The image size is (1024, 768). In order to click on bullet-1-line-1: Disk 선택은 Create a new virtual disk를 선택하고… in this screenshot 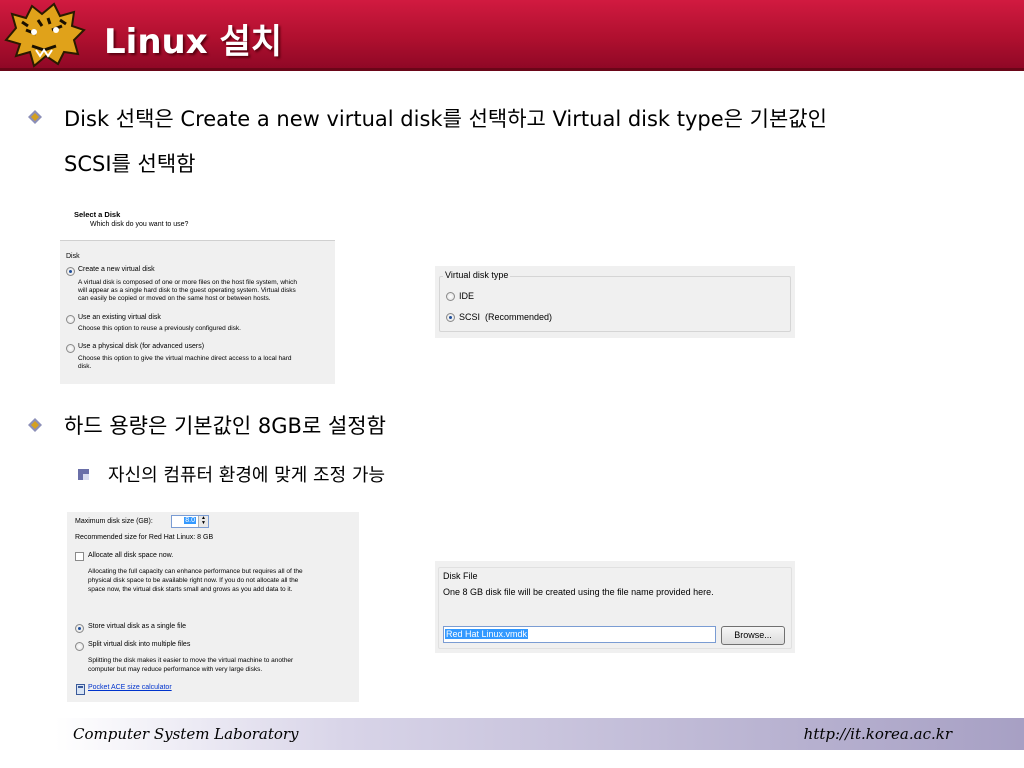, I will do `click(445, 119)`.